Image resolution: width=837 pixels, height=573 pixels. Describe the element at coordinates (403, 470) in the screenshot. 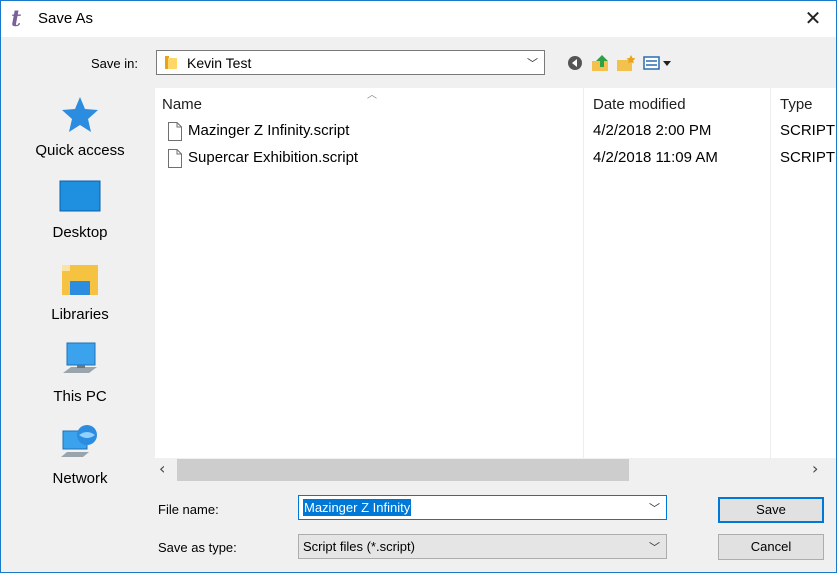

I see `scrollbar-thumb` at that location.